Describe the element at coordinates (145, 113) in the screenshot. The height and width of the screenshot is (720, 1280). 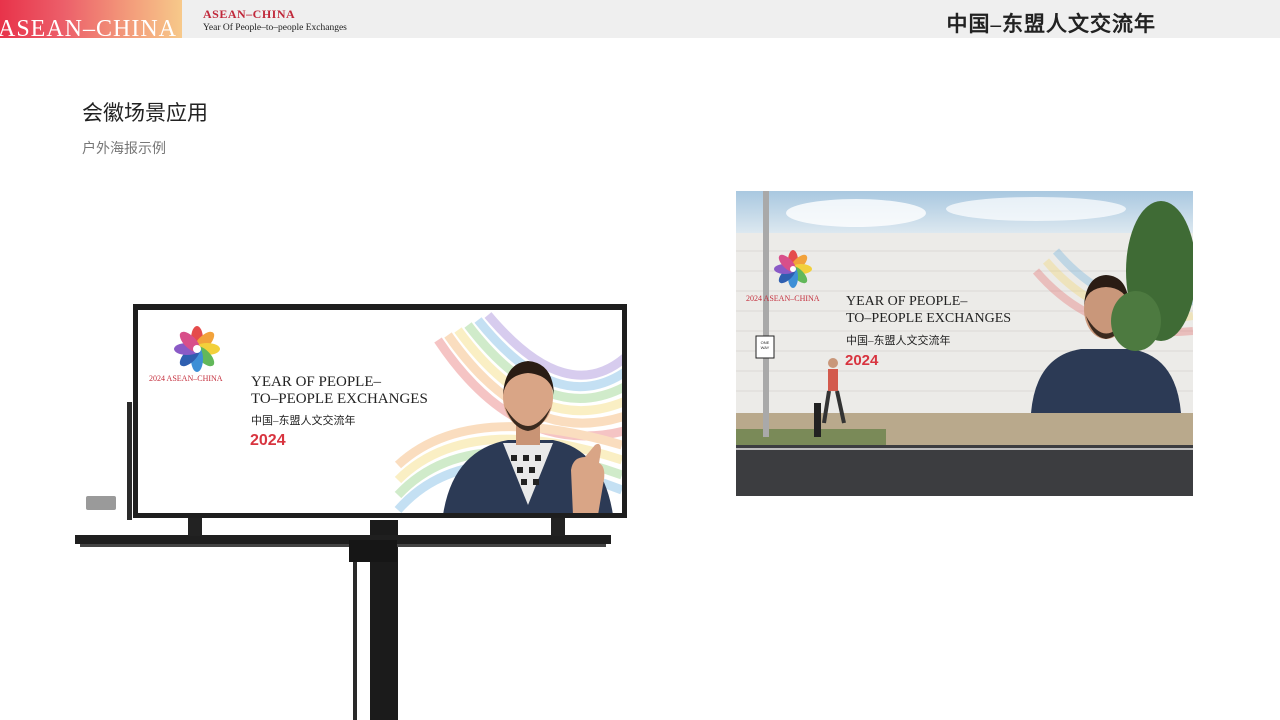
I see `page-title: 会徽场景应用` at that location.